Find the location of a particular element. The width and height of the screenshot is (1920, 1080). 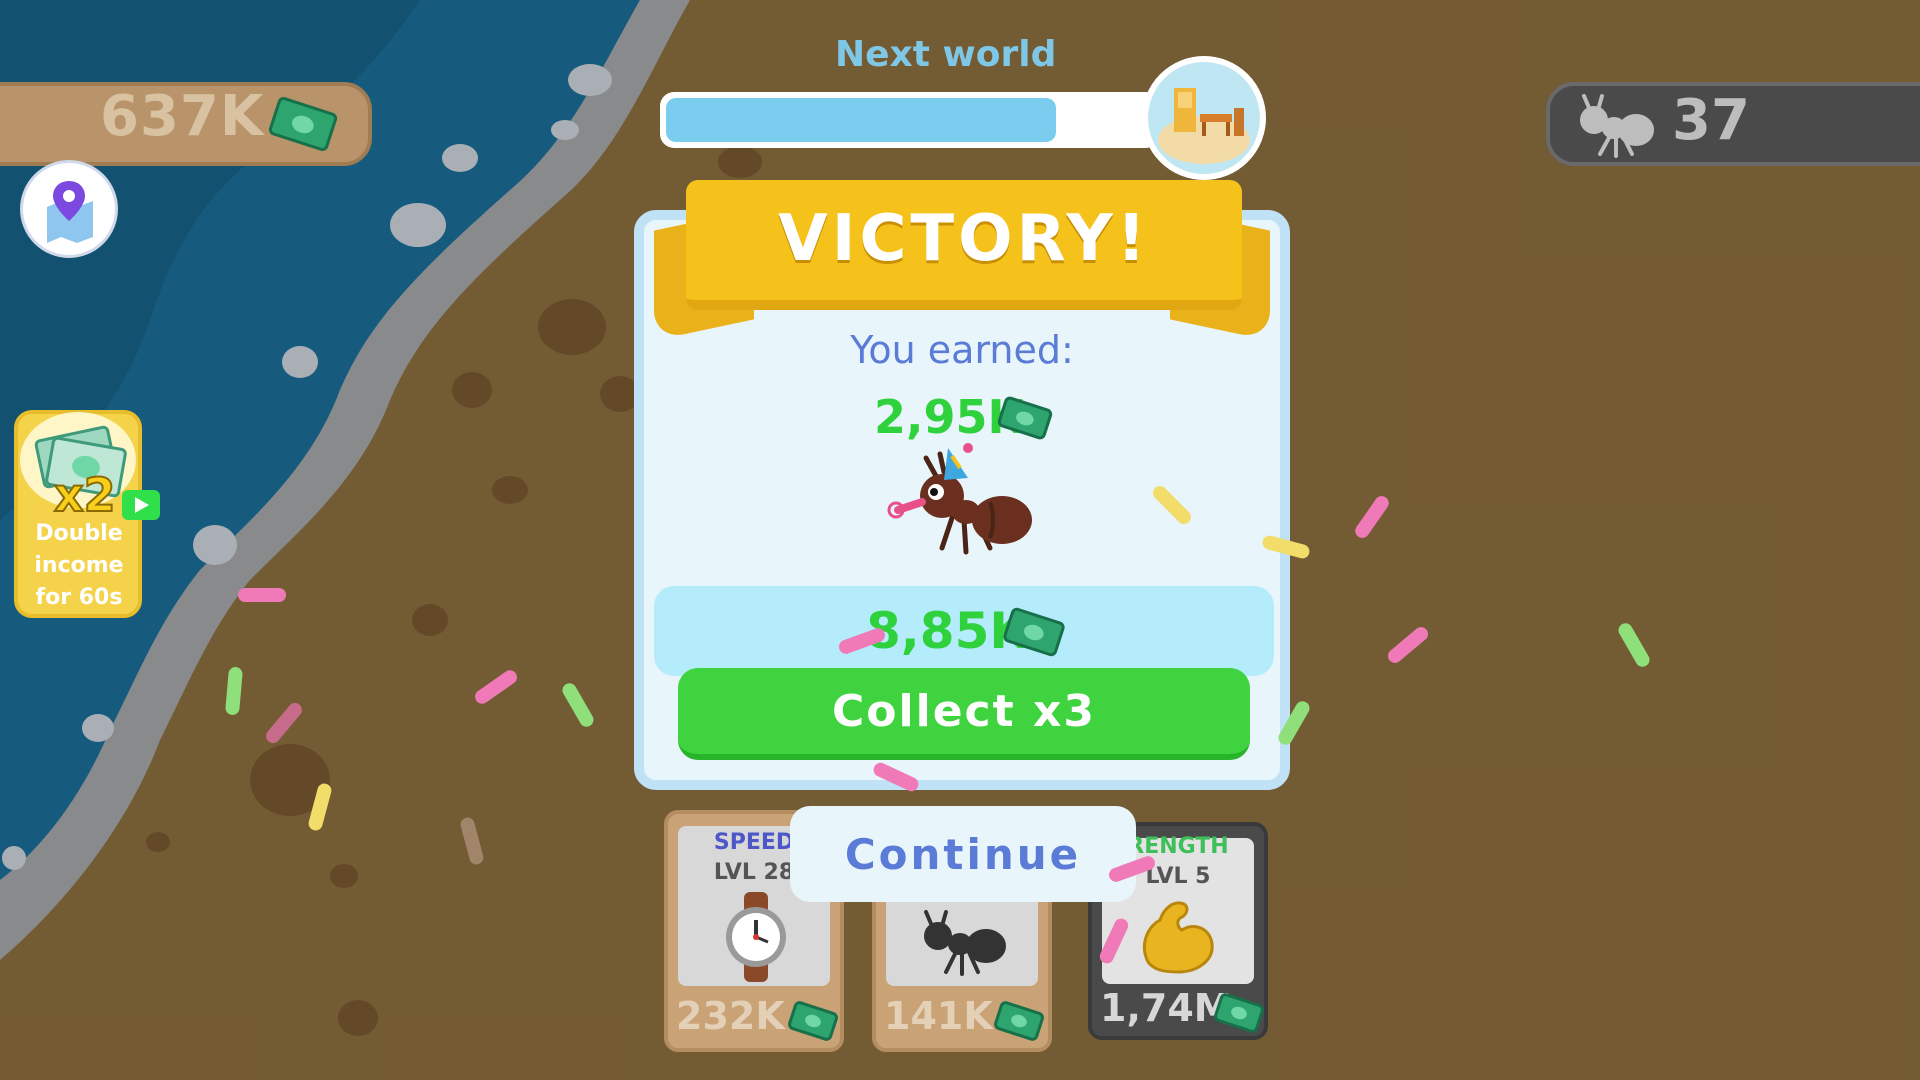

upgrade-price: 141K is located at coordinates (938, 1016).